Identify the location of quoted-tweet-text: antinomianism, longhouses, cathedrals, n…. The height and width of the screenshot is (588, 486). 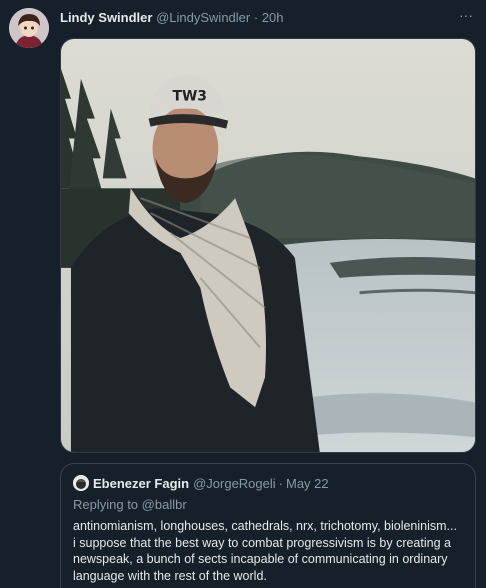
(265, 551).